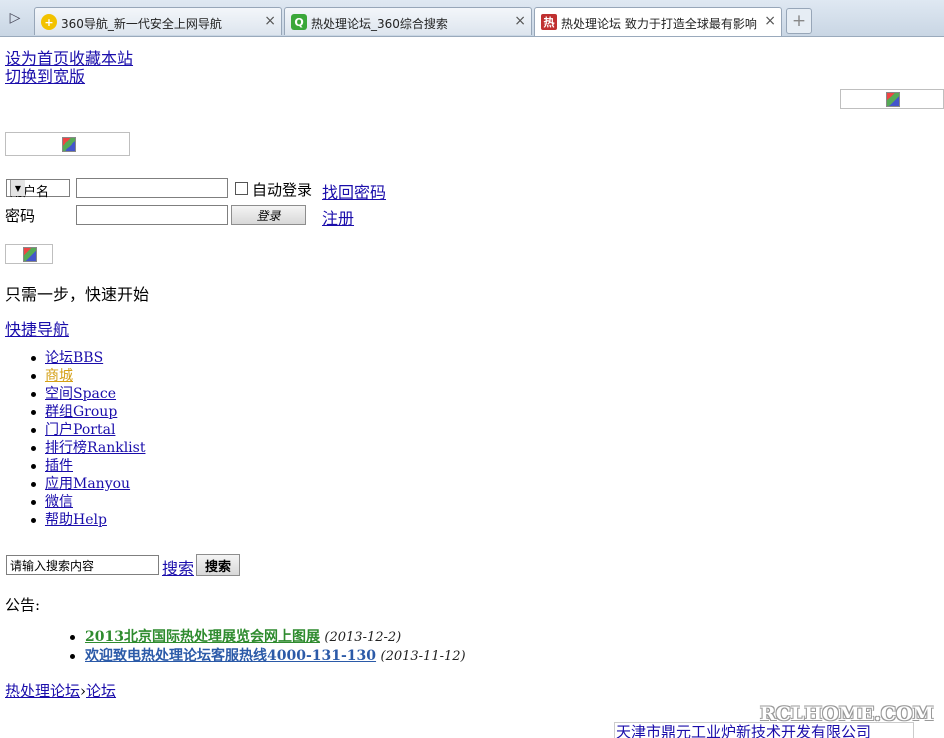 Image resolution: width=944 pixels, height=738 pixels. I want to click on rclhome-site-icon: 热, so click(549, 22).